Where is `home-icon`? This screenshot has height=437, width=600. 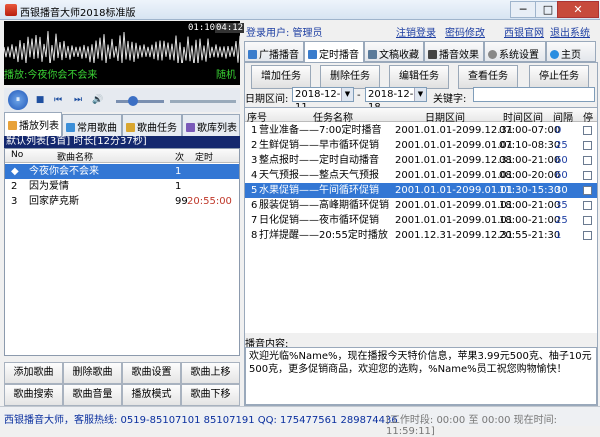
home-icon is located at coordinates (554, 54).